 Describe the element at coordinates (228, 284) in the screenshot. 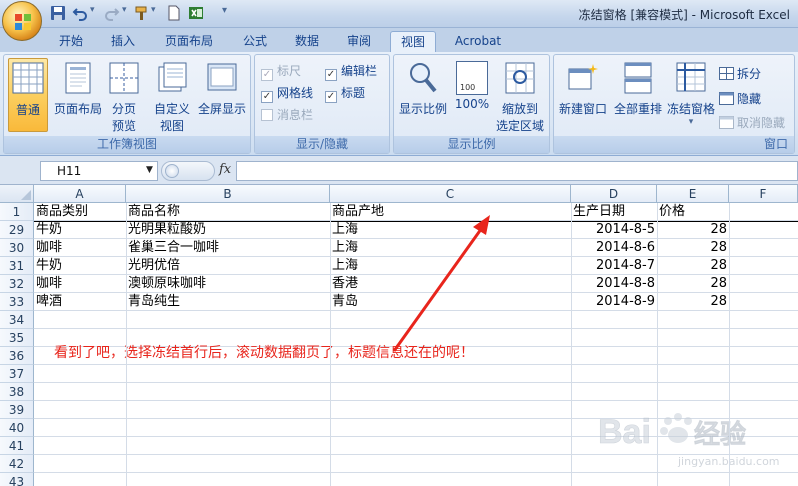

I see `table-cell: 澳顿原味咖啡` at that location.